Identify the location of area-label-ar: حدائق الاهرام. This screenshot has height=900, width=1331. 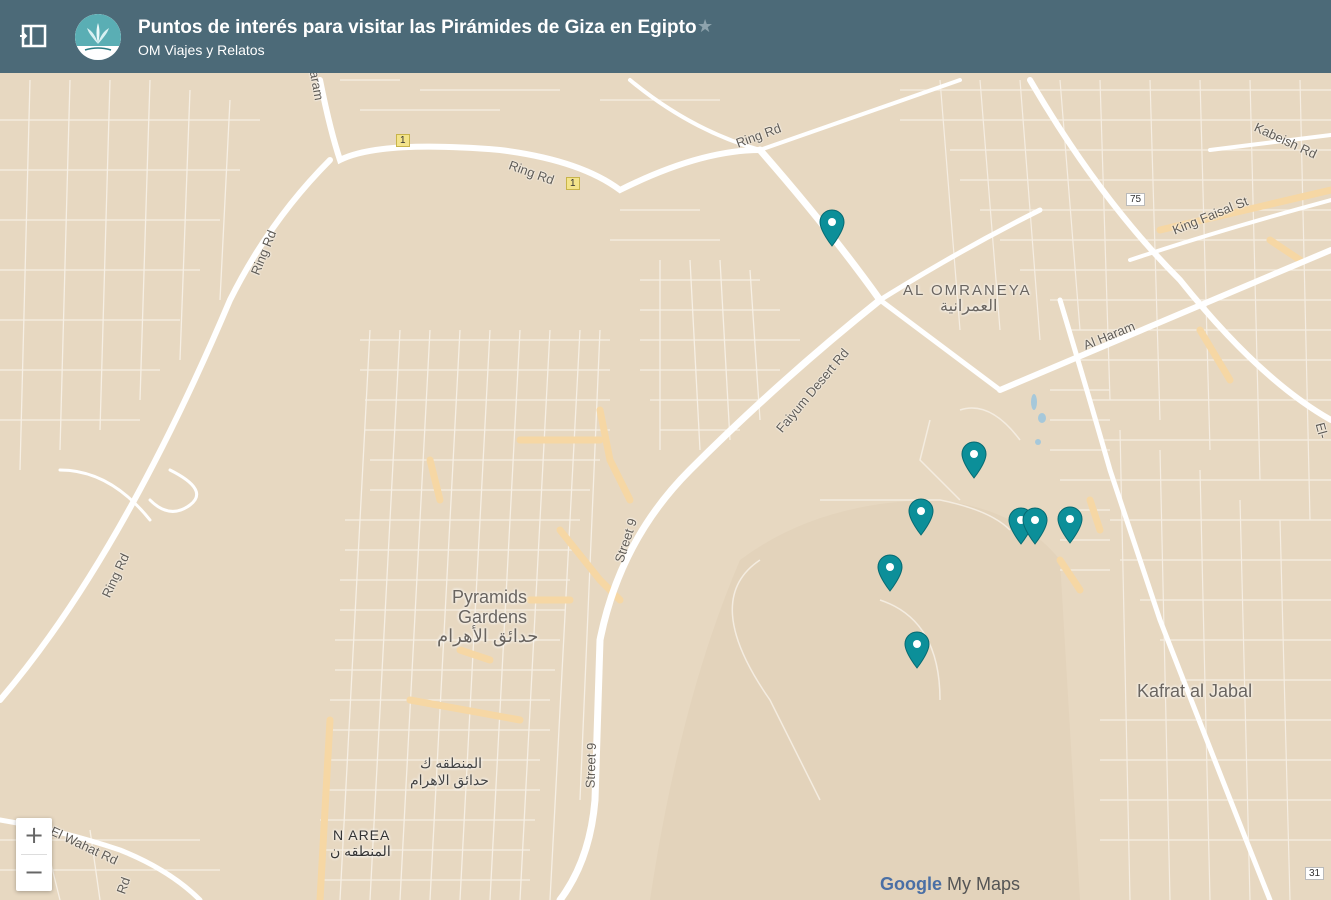
(449, 780).